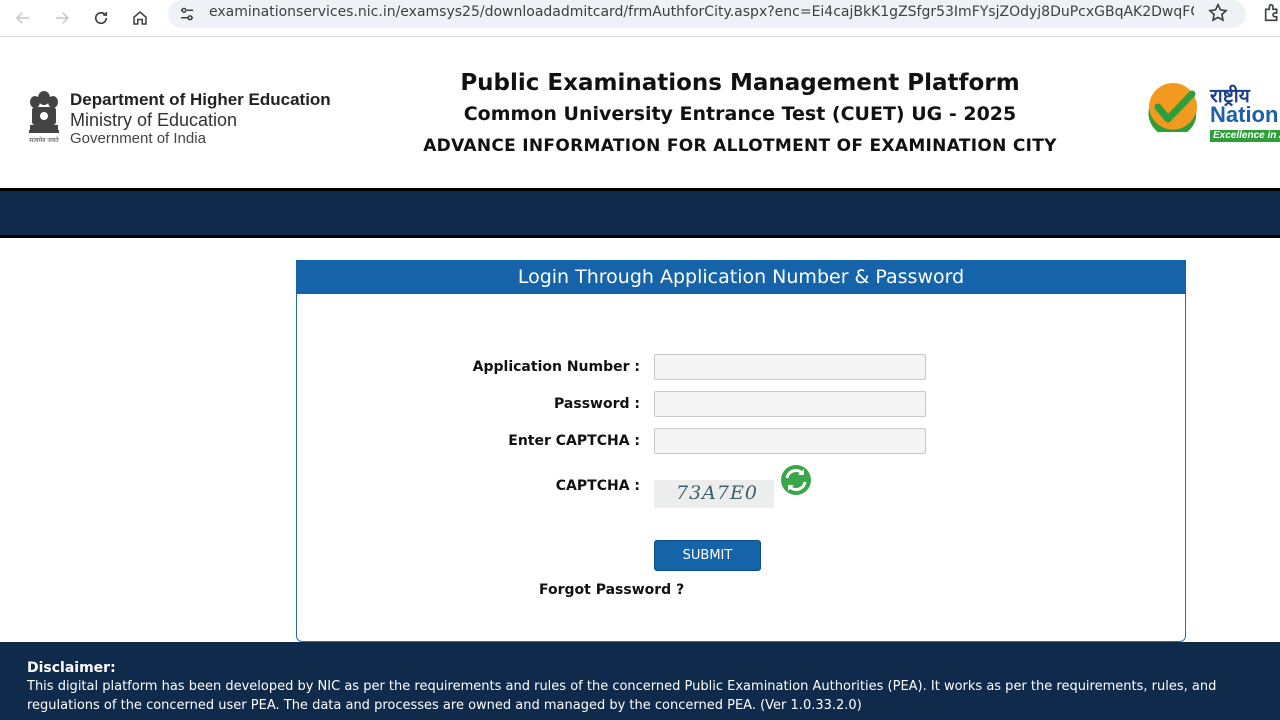 The image size is (1280, 720). What do you see at coordinates (44, 117) in the screenshot?
I see `national-emblem-icon: सत्यमेव जयते` at bounding box center [44, 117].